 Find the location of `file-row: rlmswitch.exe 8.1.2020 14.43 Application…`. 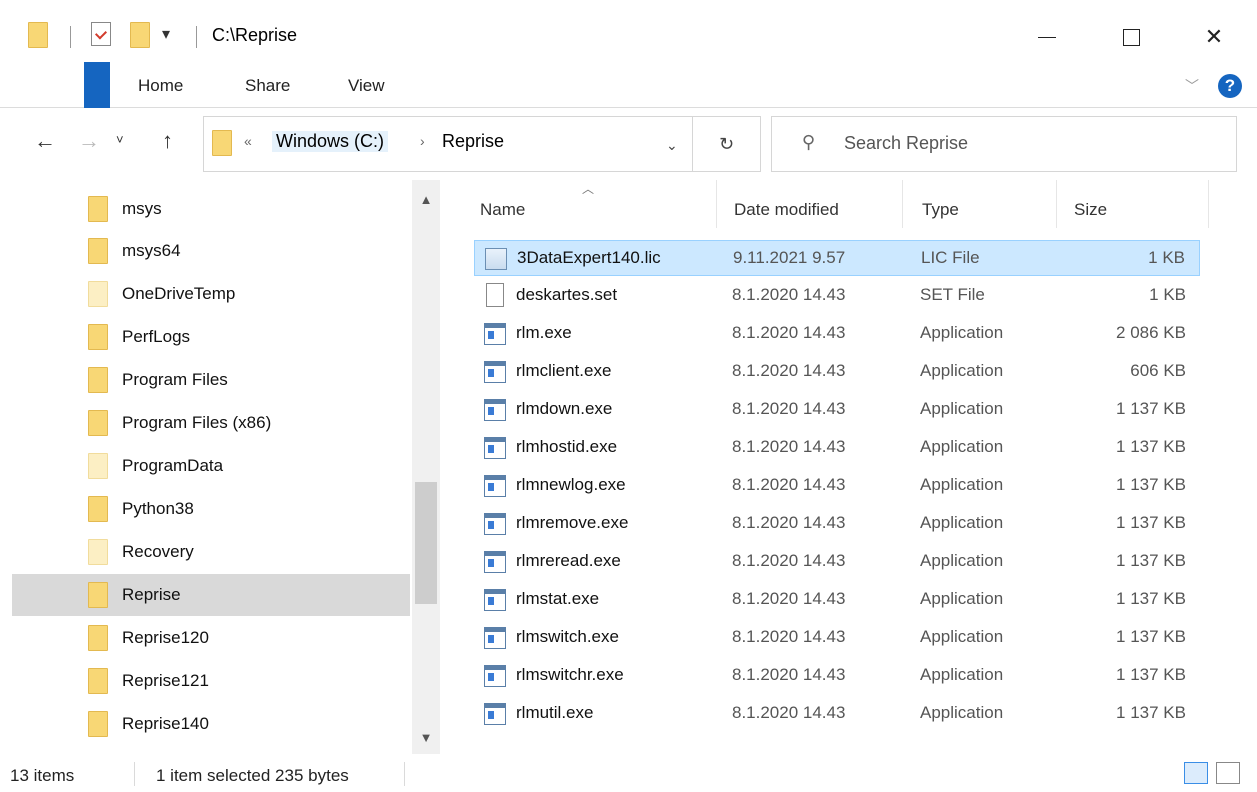

file-row: rlmswitch.exe 8.1.2020 14.43 Application… is located at coordinates (837, 638).